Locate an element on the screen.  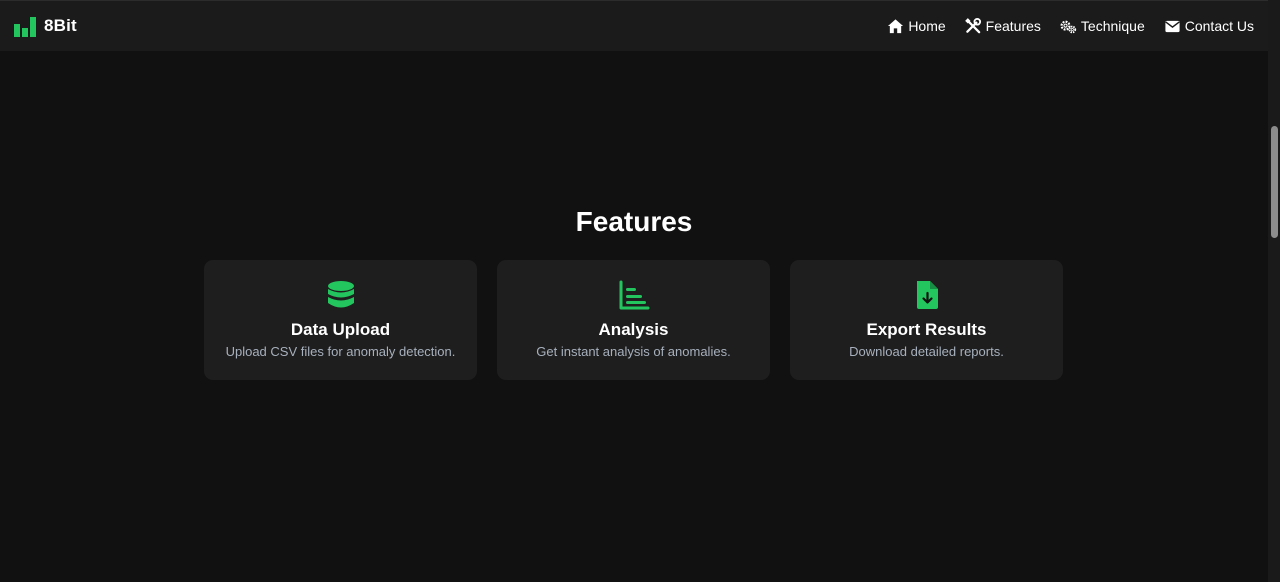
nav-link-label: Contact Us is located at coordinates (1219, 26).